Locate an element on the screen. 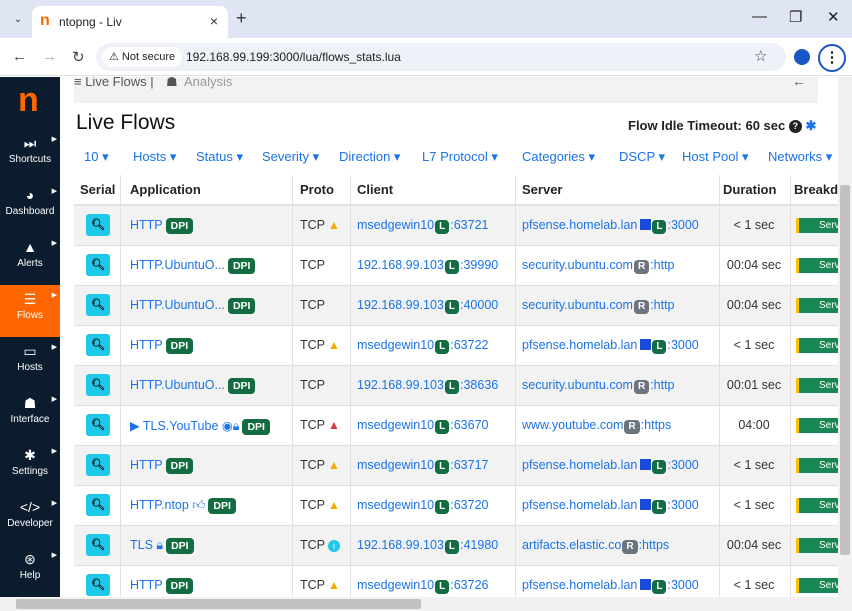  danger-icon: ▲ is located at coordinates (334, 425).